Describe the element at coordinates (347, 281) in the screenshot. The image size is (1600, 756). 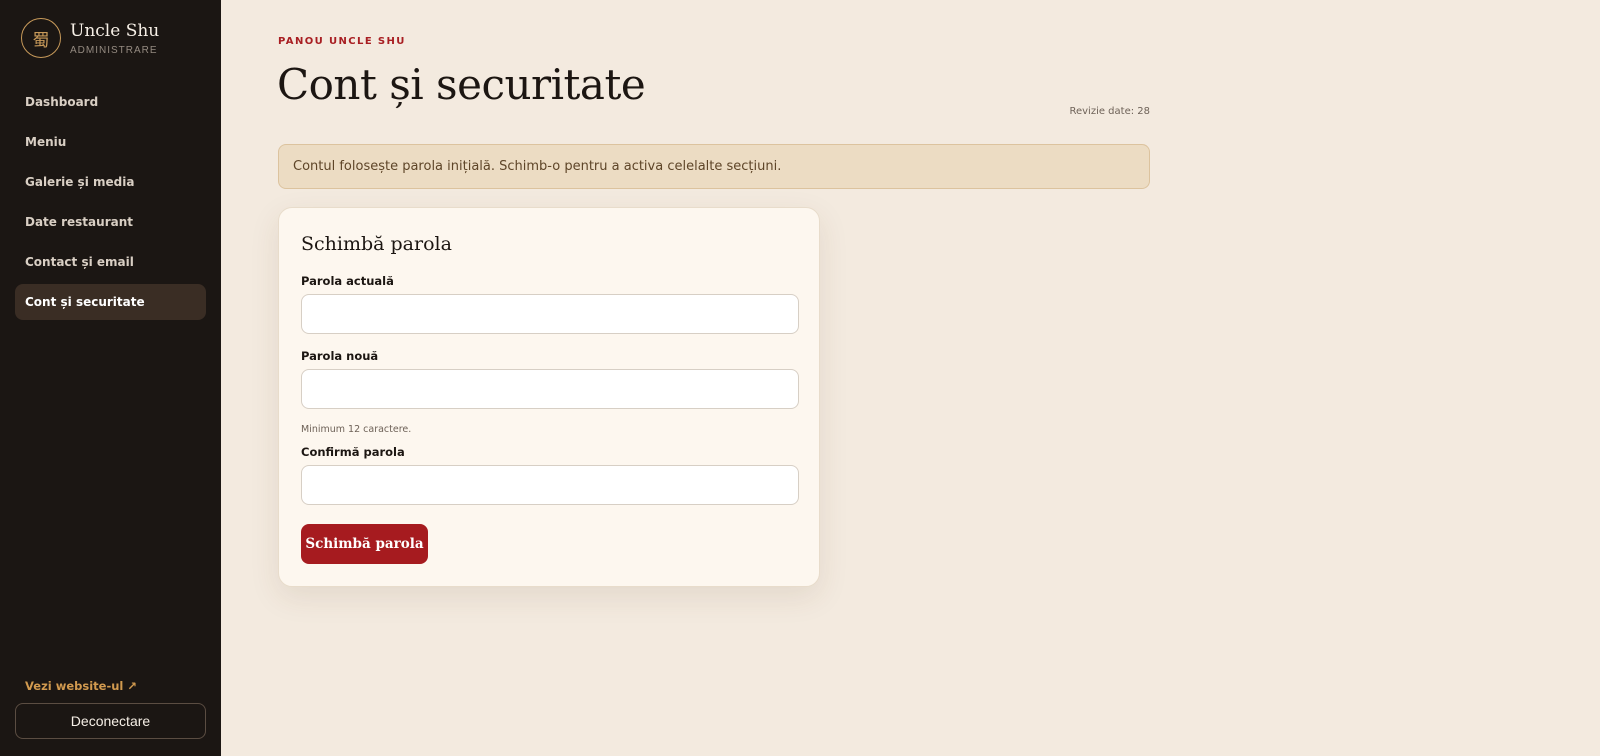
I see `current-password-label: Parola actuală` at that location.